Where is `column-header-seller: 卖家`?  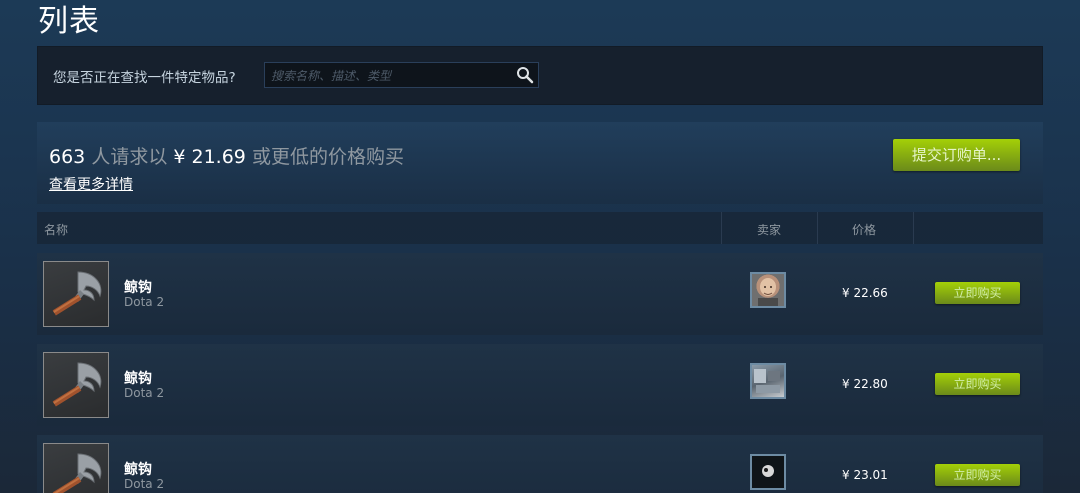
column-header-seller: 卖家 is located at coordinates (769, 230).